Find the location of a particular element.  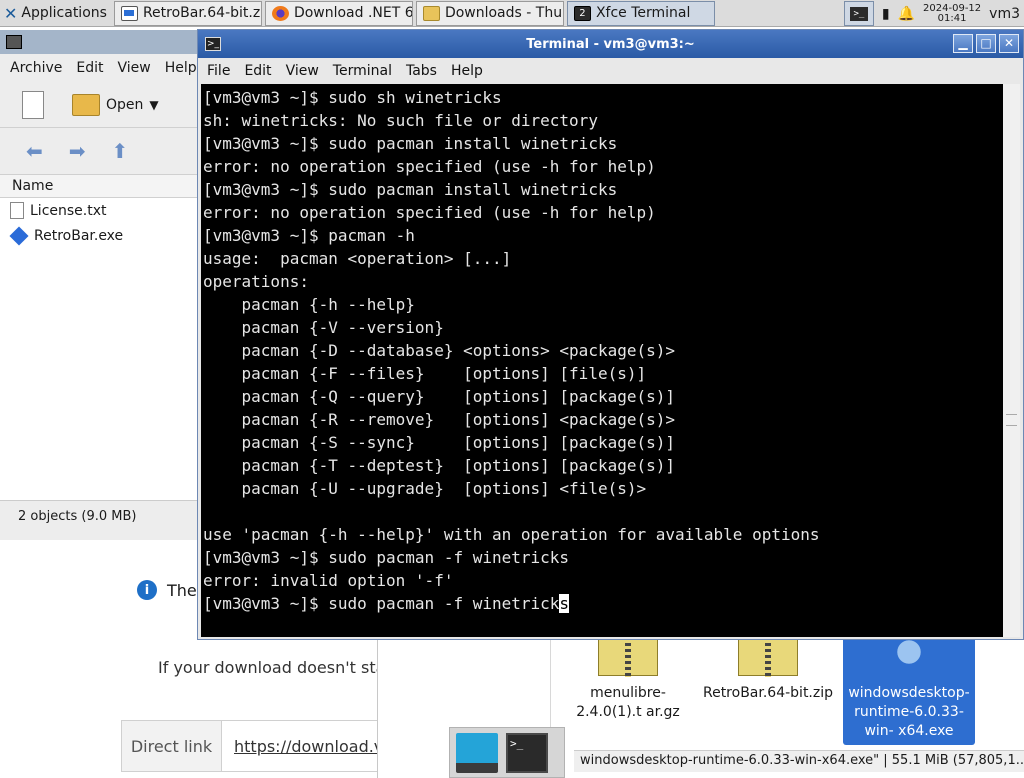

browser-info-notice: i The is located at coordinates (167, 590).